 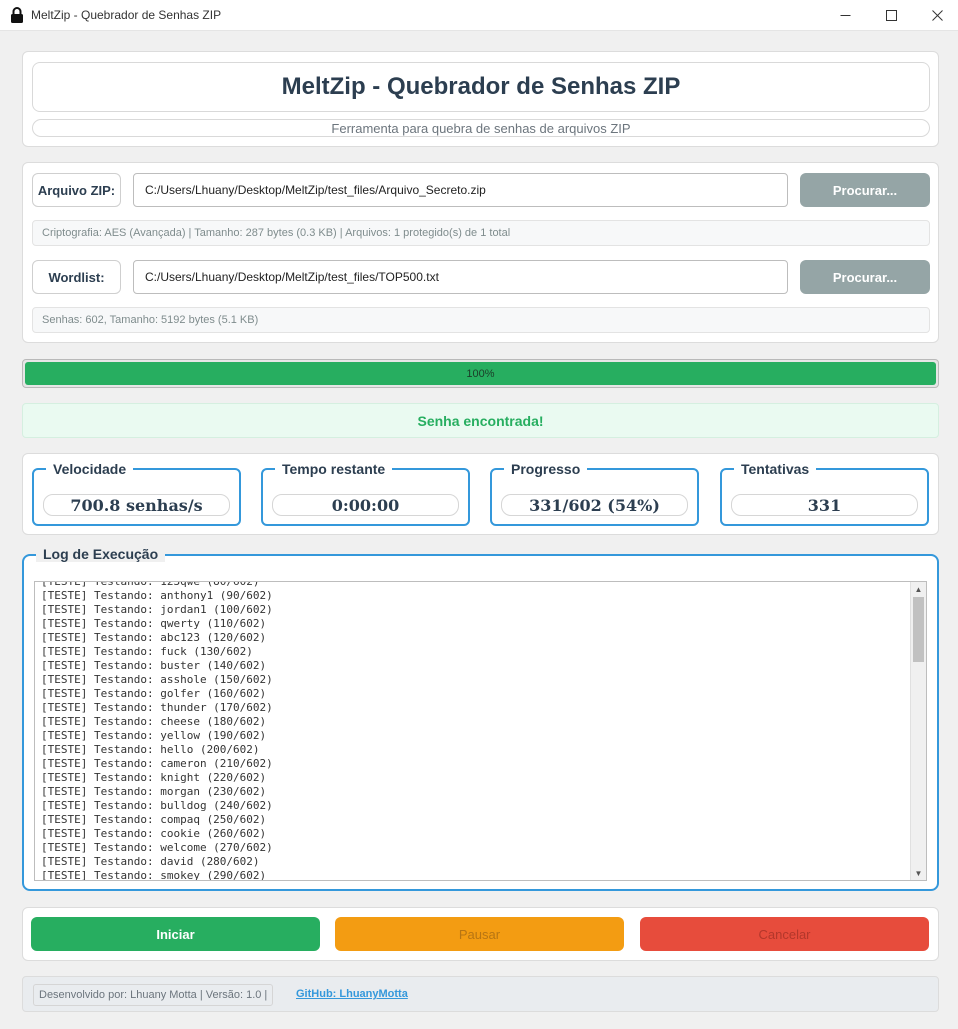 What do you see at coordinates (154, 791) in the screenshot?
I see `log-line: [TESTE] Testando: morgan (230/602)` at bounding box center [154, 791].